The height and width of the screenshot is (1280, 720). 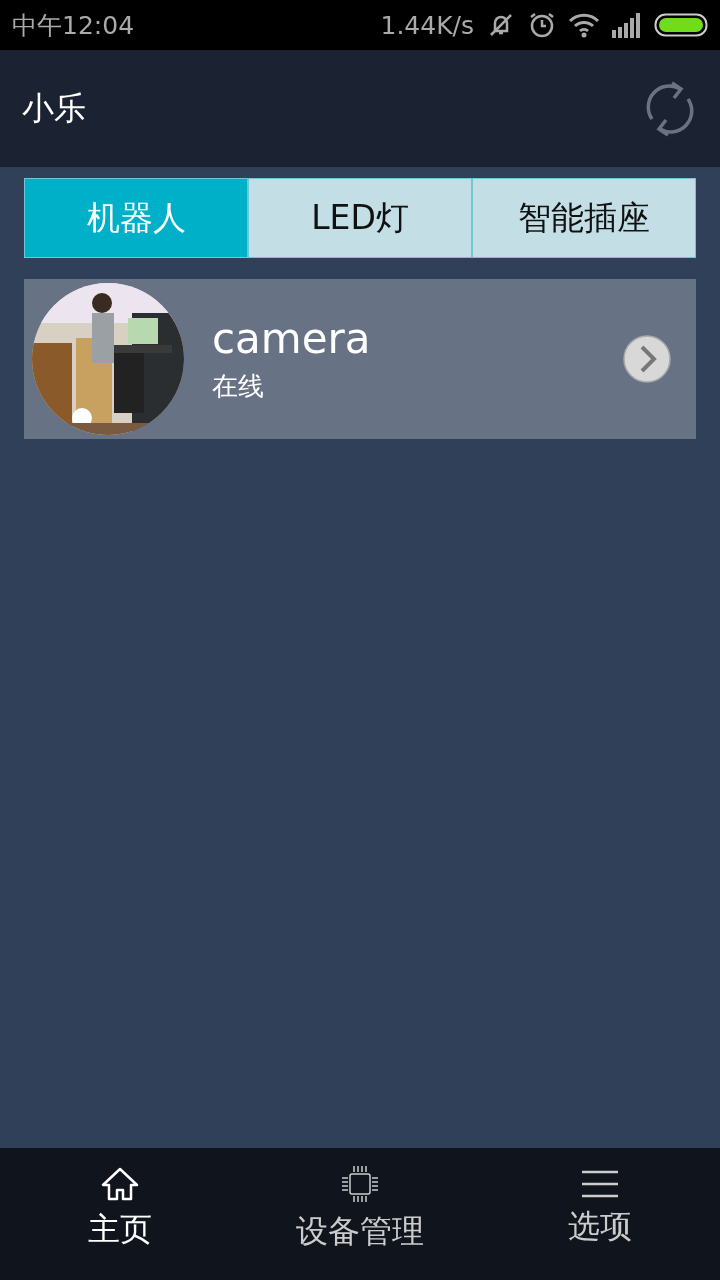 I want to click on nav-tab: 选项, so click(x=600, y=1214).